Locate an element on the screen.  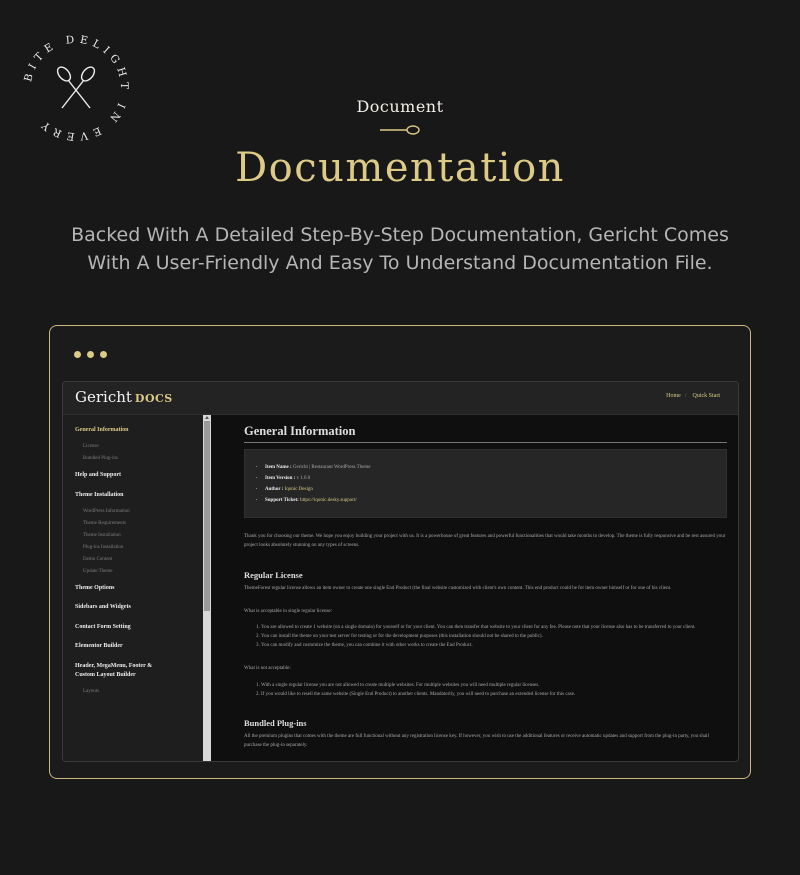
sidebar-subitem-update-theme: Update Theme is located at coordinates (97, 571).